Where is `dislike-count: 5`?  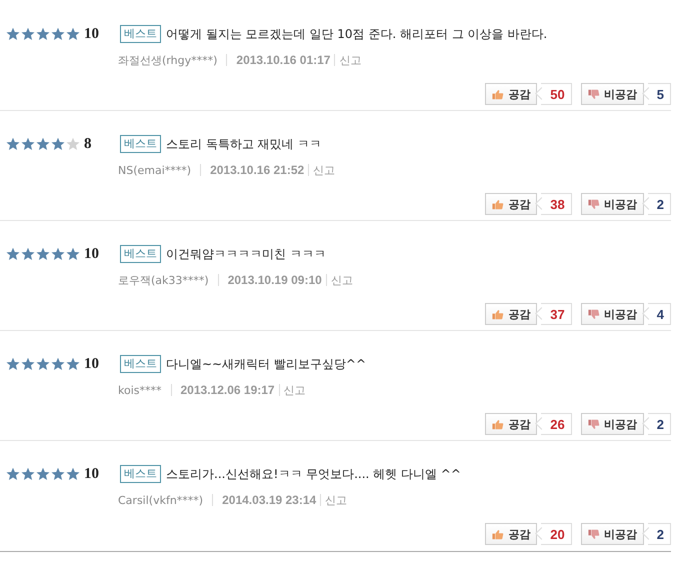
dislike-count: 5 is located at coordinates (656, 94).